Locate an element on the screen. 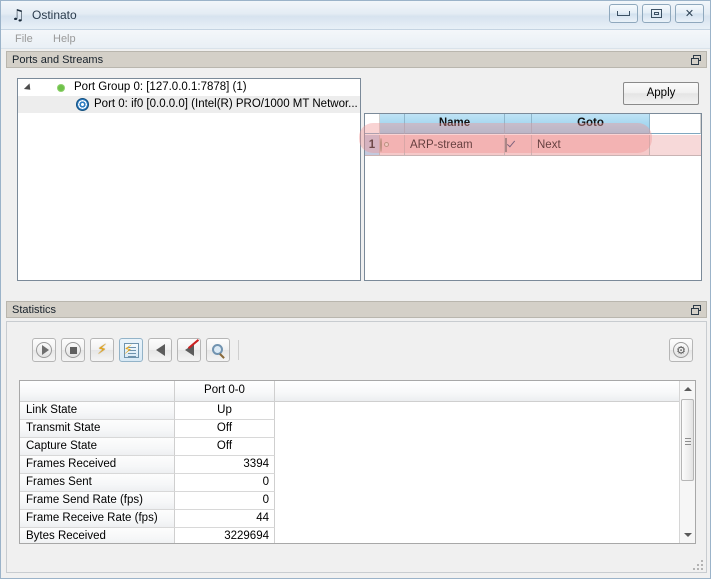 This screenshot has height=579, width=711. streams-header-filler is located at coordinates (675, 124).